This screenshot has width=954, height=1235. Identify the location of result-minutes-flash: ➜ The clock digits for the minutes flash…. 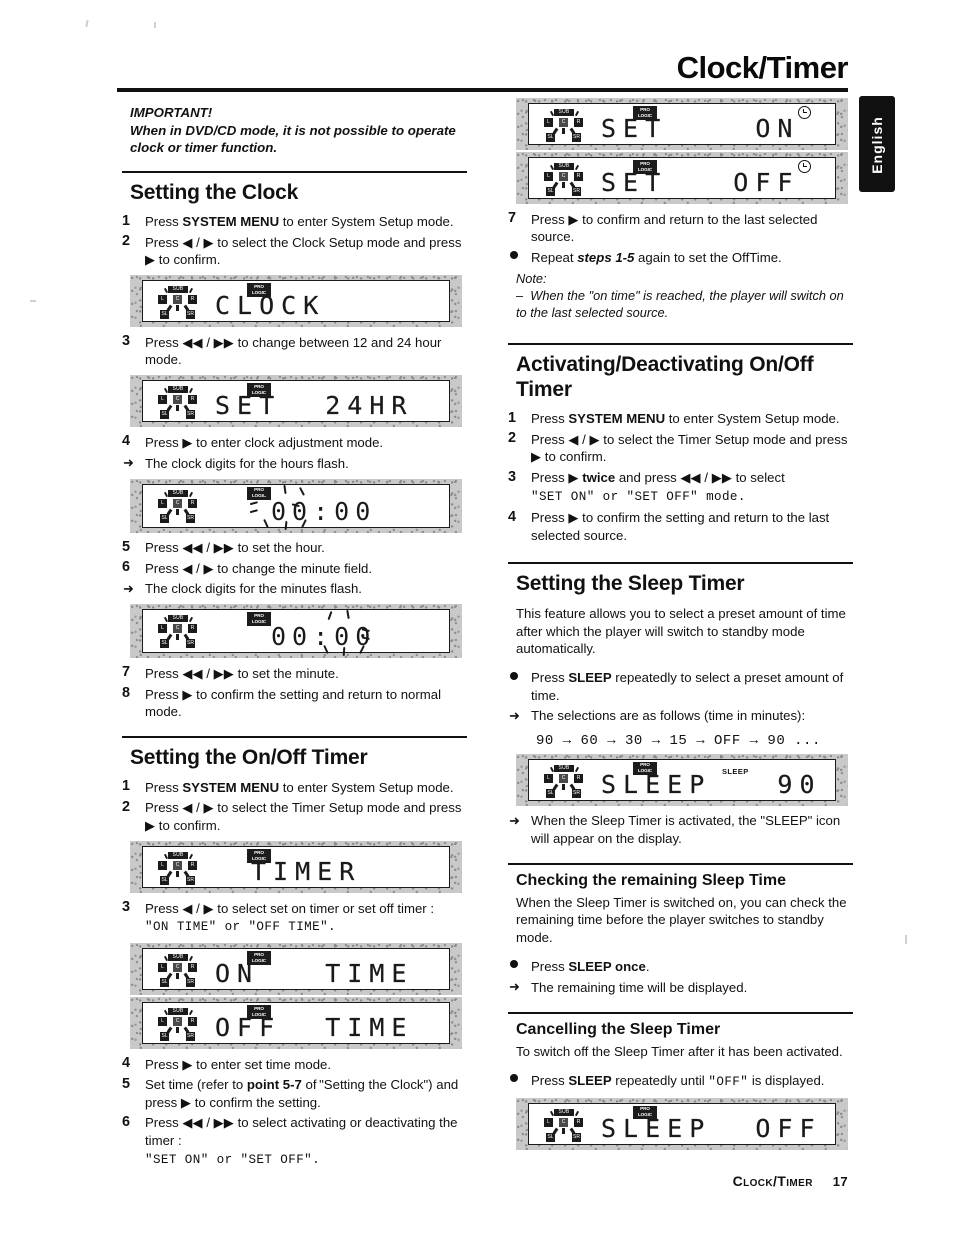
(294, 589).